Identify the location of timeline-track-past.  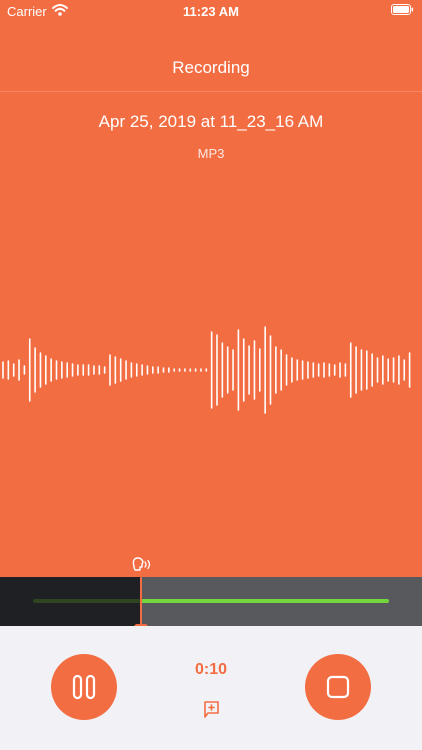
(87, 601).